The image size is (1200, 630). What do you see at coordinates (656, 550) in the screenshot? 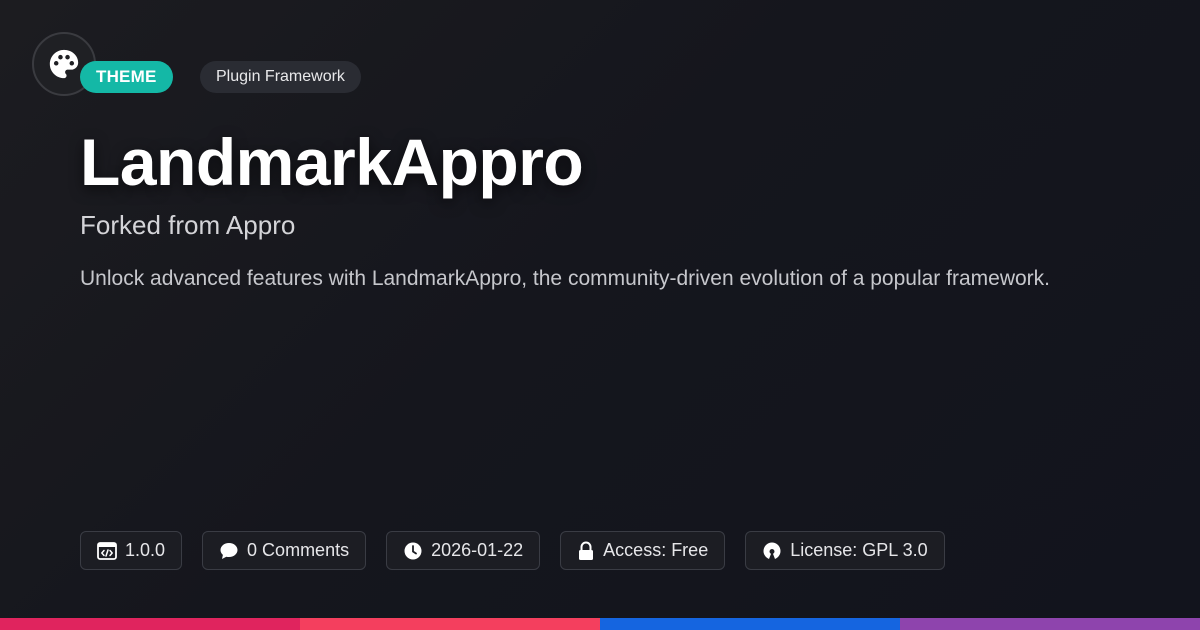
I see `access-text: Access: Free` at bounding box center [656, 550].